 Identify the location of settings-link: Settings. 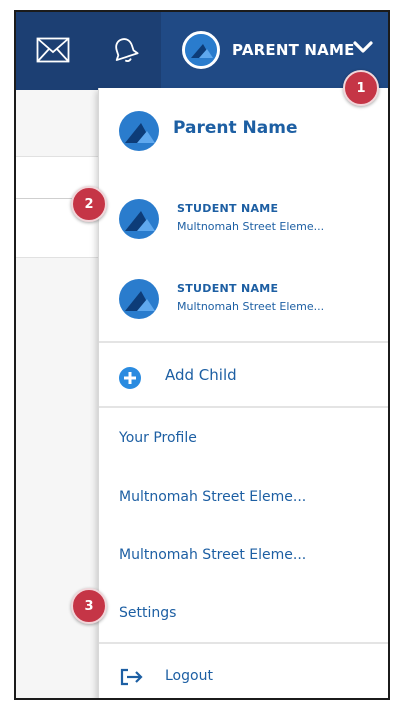
(147, 613).